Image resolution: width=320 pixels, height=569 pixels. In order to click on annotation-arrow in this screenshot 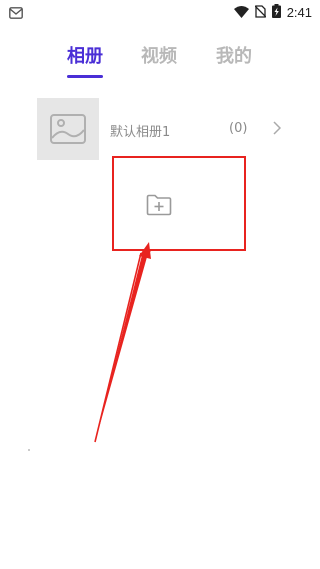, I will do `click(123, 342)`.